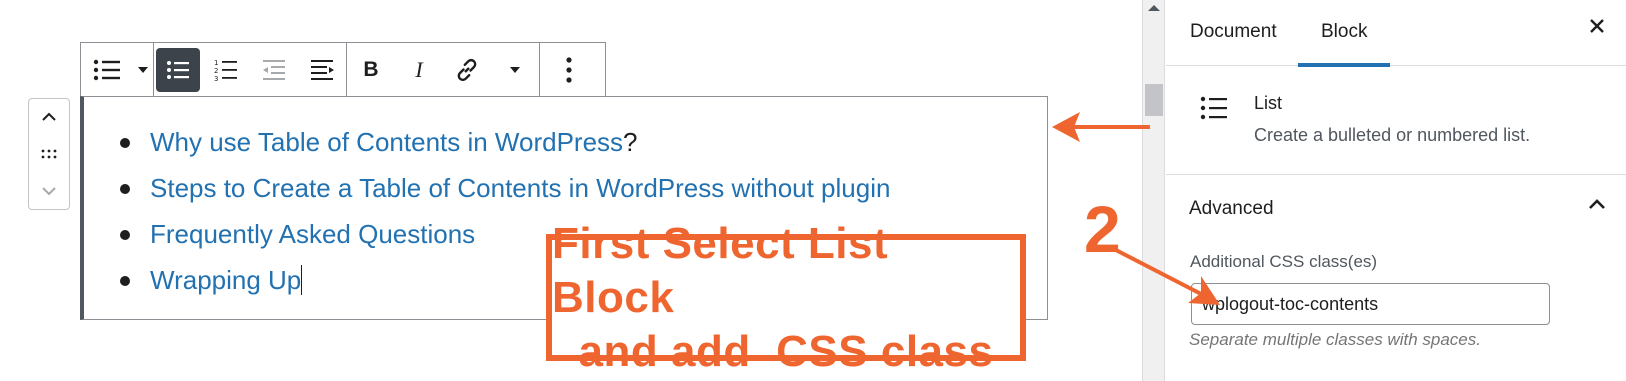  Describe the element at coordinates (1335, 339) in the screenshot. I see `css-class-help: Separate multiple classes with spaces.` at that location.